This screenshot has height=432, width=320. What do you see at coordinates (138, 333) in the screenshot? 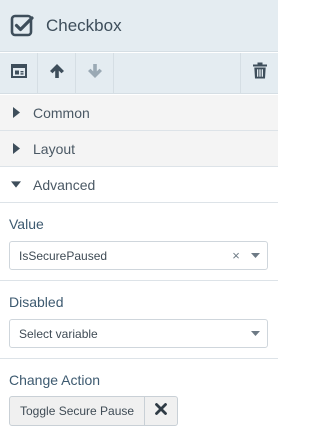
I see `disabled-select: Select variable` at bounding box center [138, 333].